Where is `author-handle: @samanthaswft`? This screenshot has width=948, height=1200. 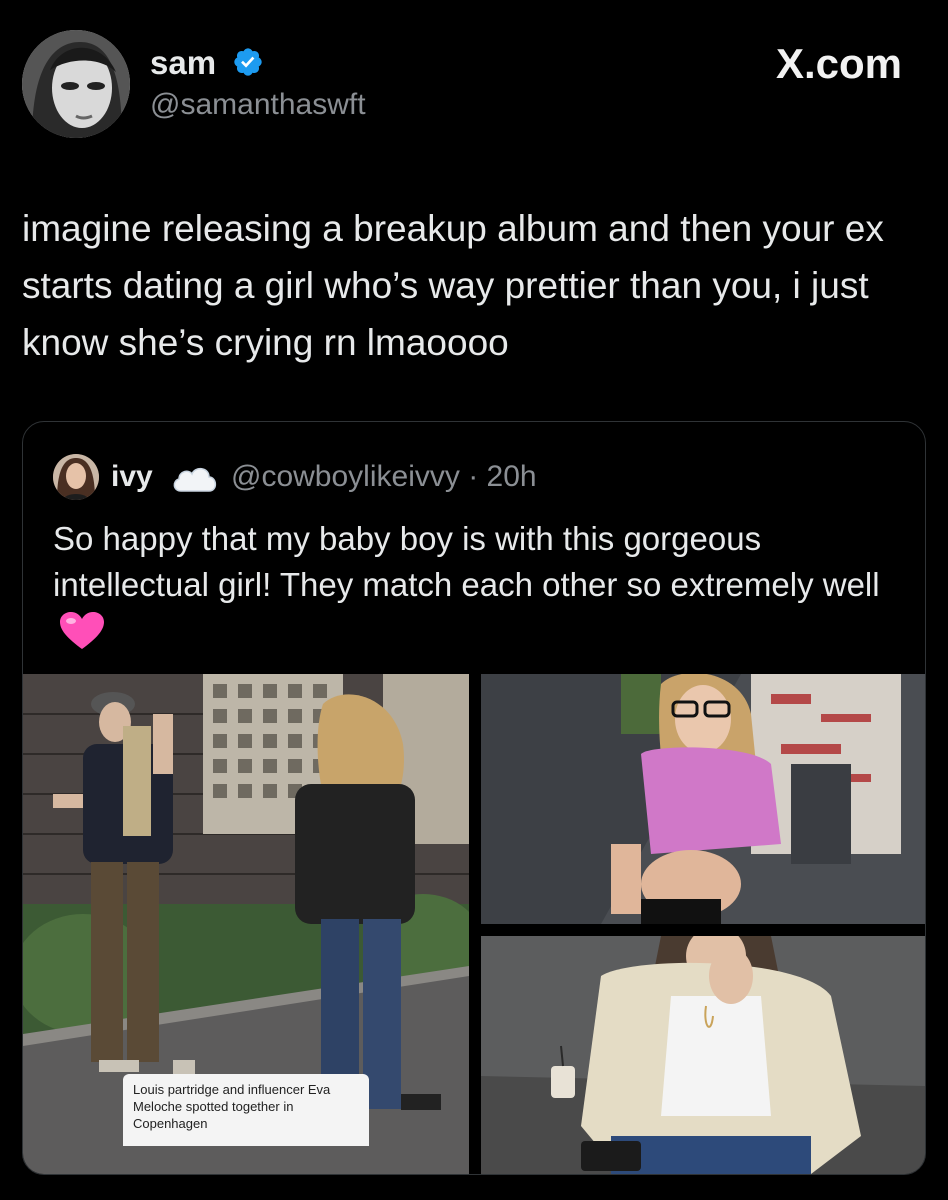 author-handle: @samanthaswft is located at coordinates (258, 105).